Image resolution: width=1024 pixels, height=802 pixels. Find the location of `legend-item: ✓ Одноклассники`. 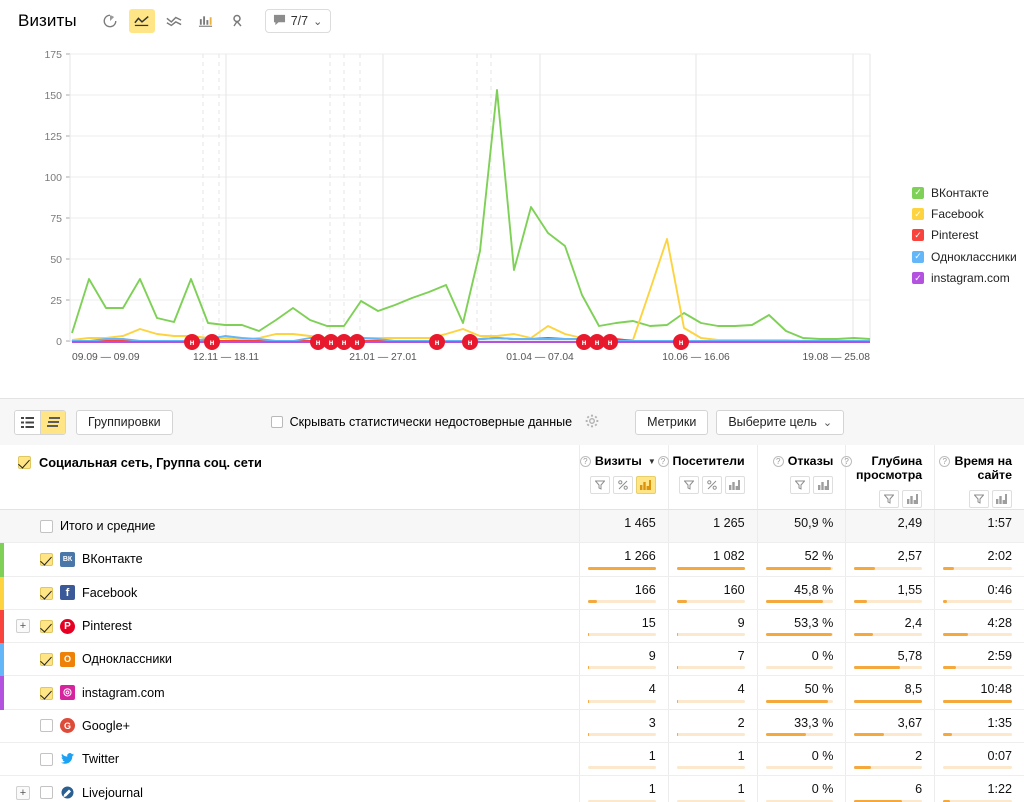

legend-item: ✓ Одноклассники is located at coordinates (964, 256).